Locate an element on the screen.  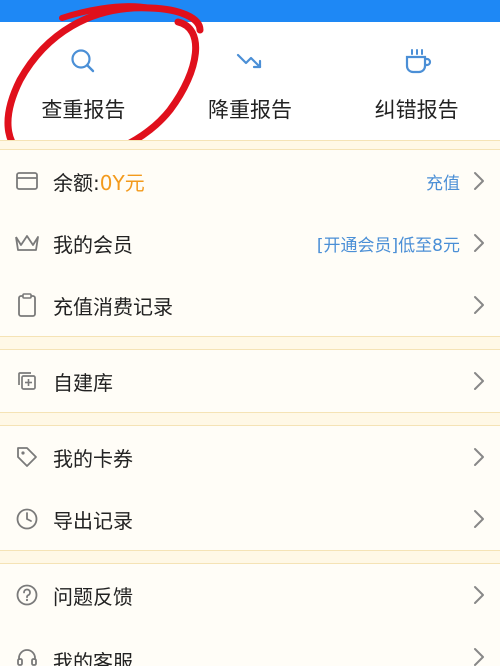
quick-action-label: 查重报告 is located at coordinates (83, 110).